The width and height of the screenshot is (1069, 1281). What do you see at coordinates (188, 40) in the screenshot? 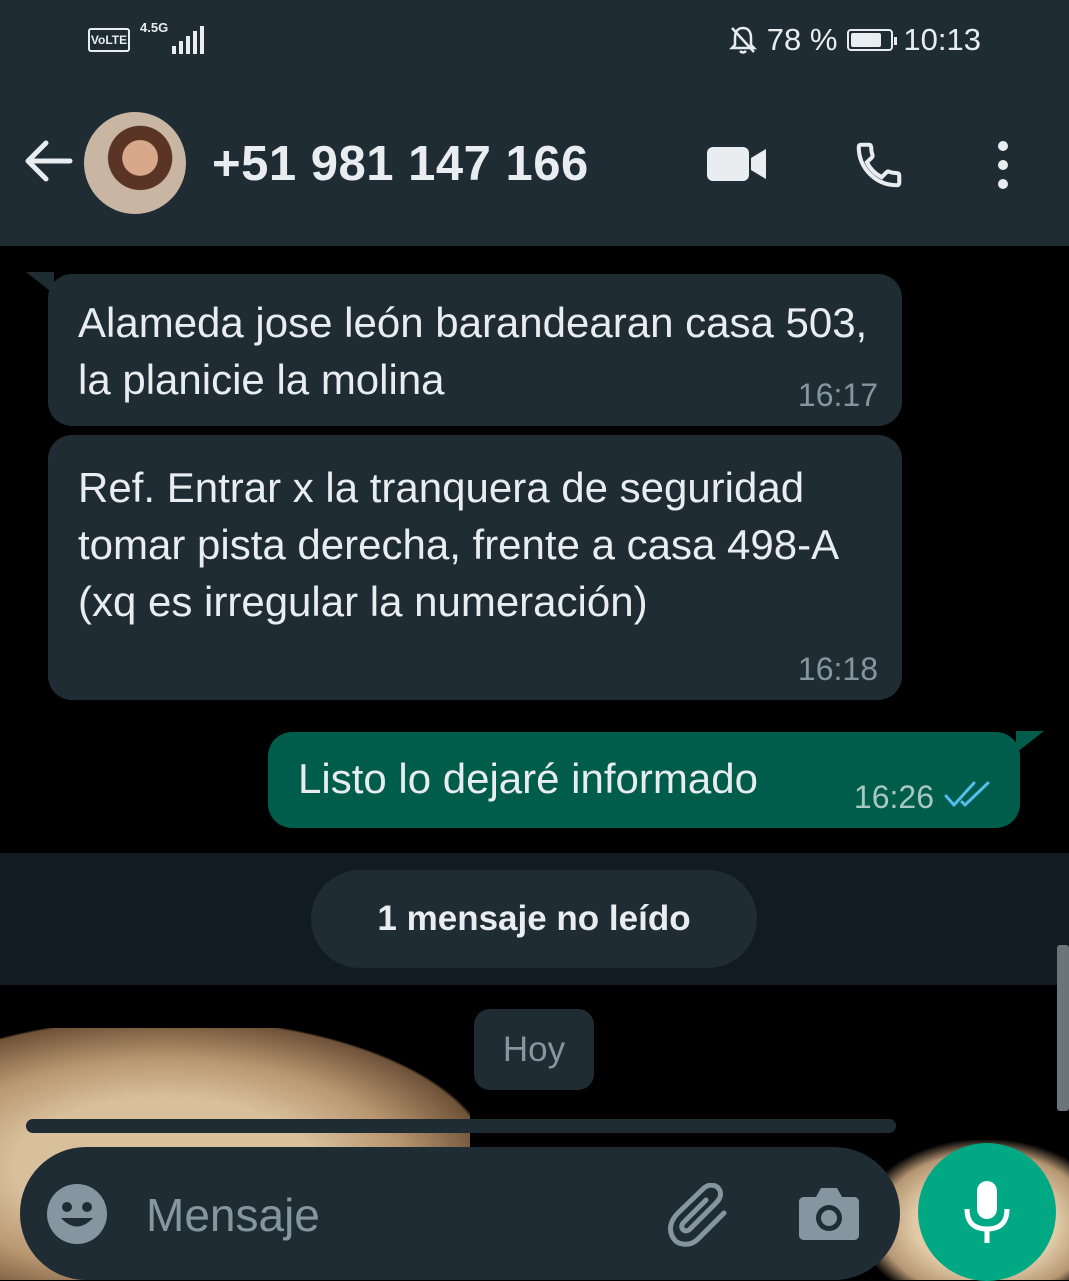
I see `signal-icon` at bounding box center [188, 40].